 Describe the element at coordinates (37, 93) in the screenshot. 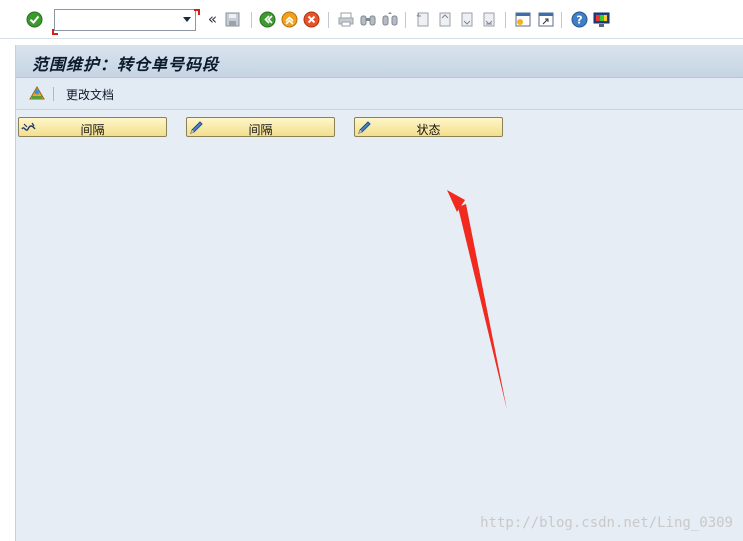

I see `change-documents-icon` at that location.